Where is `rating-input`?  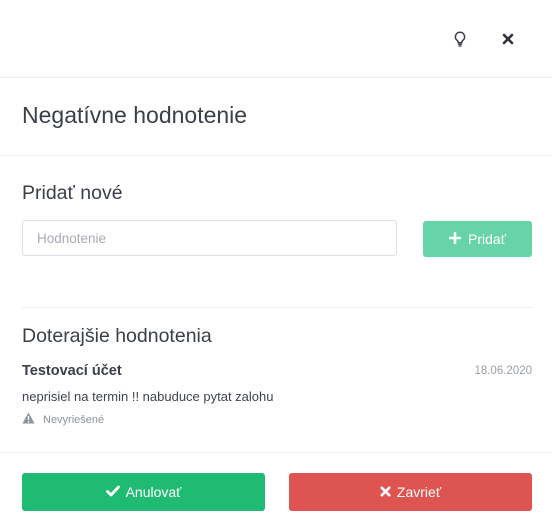
rating-input is located at coordinates (209, 238).